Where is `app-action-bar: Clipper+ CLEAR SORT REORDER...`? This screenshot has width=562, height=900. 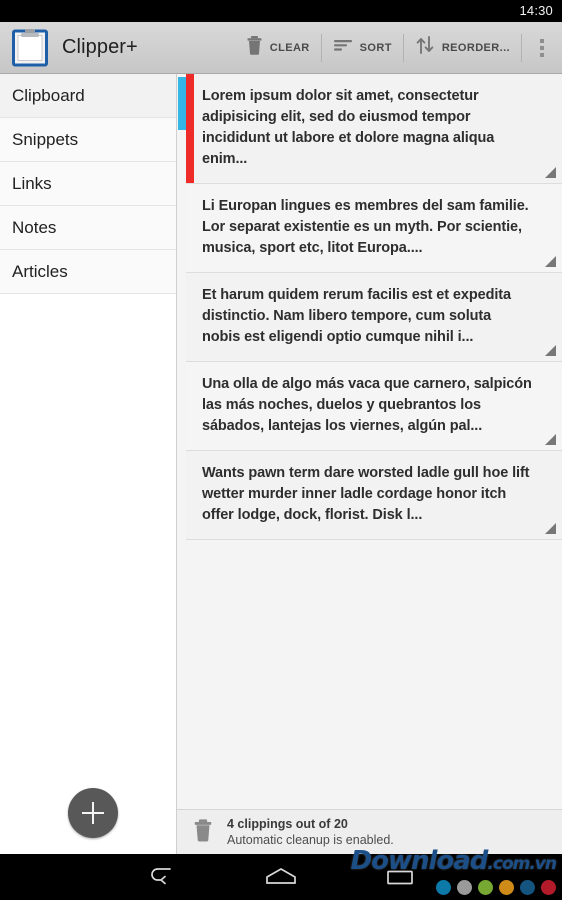 app-action-bar: Clipper+ CLEAR SORT REORDER... is located at coordinates (281, 48).